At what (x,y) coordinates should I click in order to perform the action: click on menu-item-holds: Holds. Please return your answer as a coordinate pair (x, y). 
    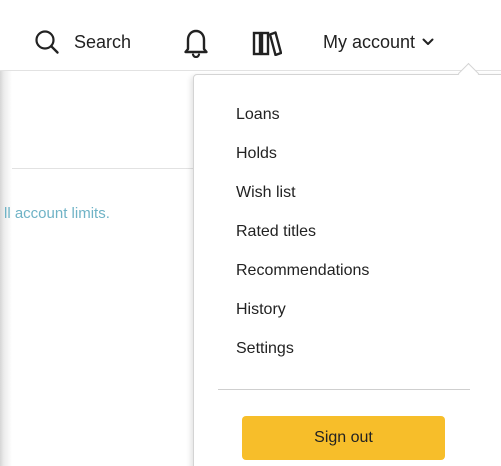
    Looking at the image, I should click on (256, 154).